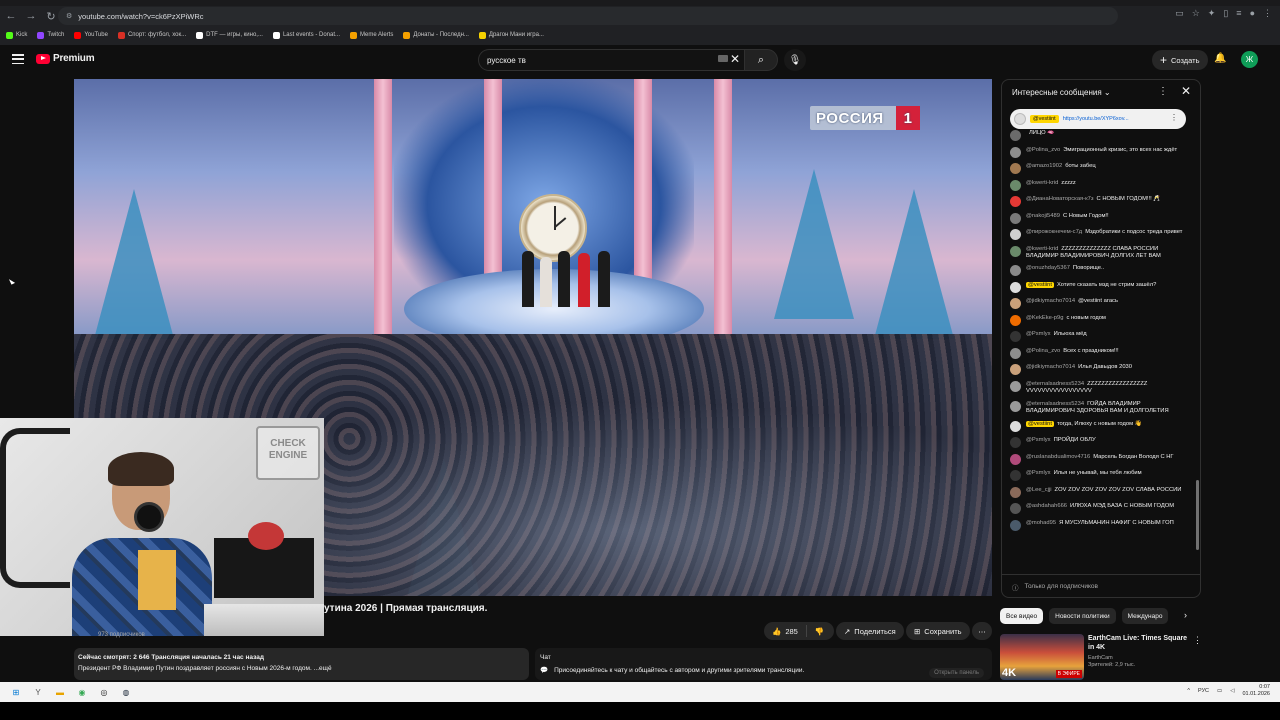 This screenshot has height=720, width=1280. What do you see at coordinates (1196, 13) in the screenshot?
I see `bookmark-star-icon: ☆` at bounding box center [1196, 13].